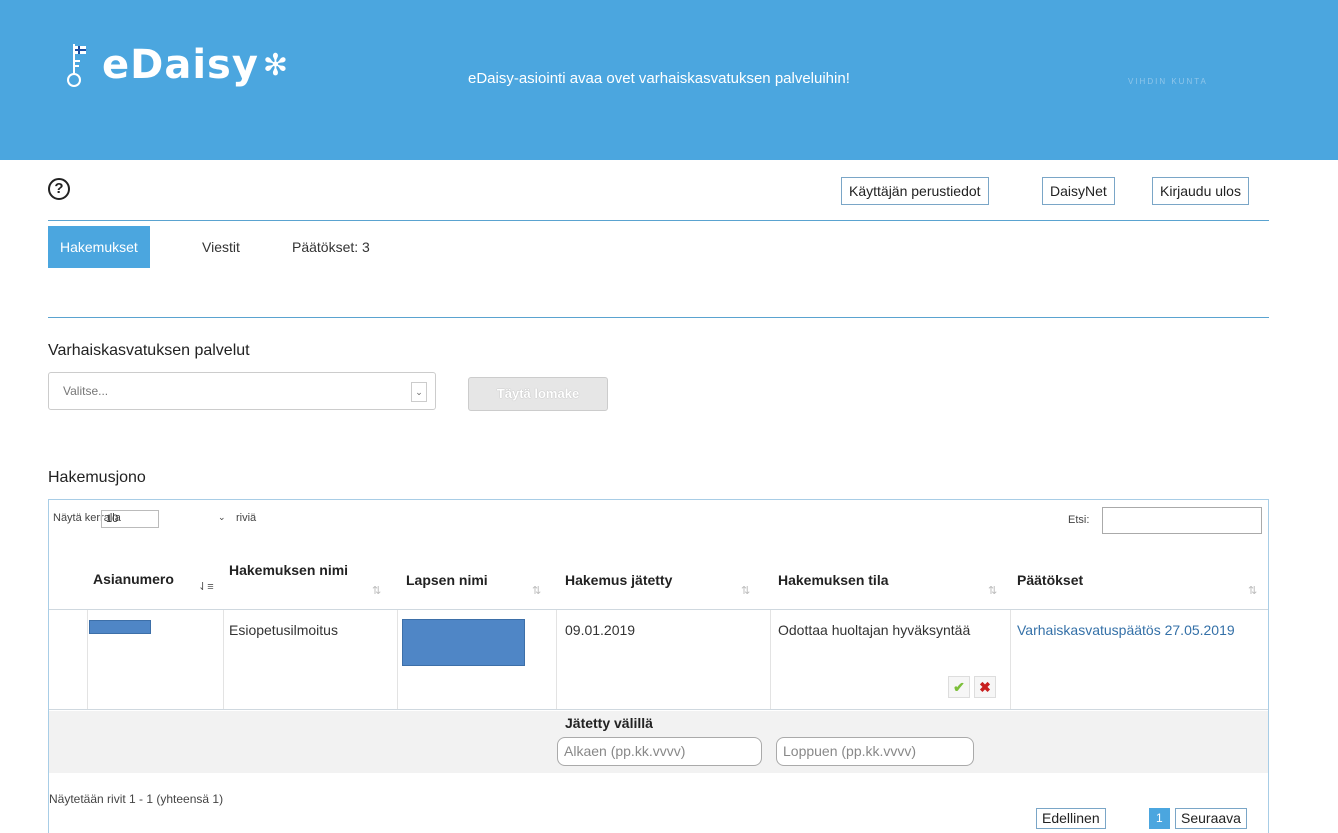 The height and width of the screenshot is (833, 1338). What do you see at coordinates (294, 570) in the screenshot?
I see `column-header-application-name: Hakemuksen nimi` at bounding box center [294, 570].